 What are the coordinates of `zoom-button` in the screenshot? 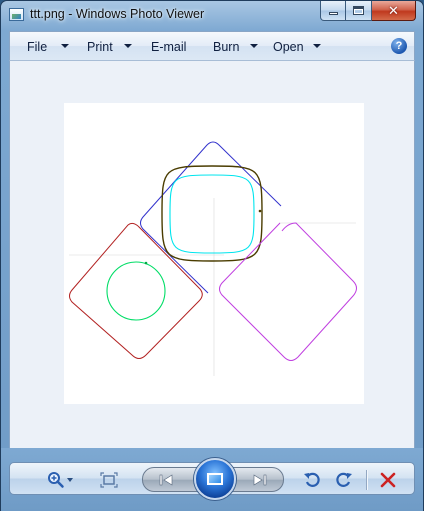 It's located at (60, 480).